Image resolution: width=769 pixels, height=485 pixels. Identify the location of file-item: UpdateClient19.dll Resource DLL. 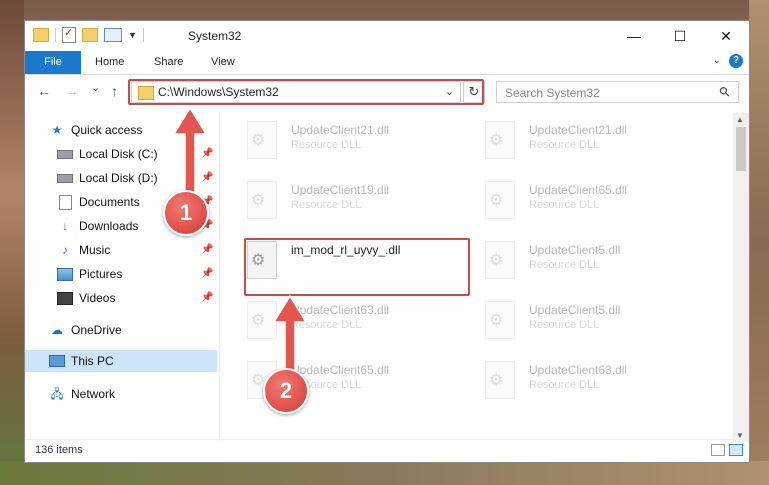
(340, 201).